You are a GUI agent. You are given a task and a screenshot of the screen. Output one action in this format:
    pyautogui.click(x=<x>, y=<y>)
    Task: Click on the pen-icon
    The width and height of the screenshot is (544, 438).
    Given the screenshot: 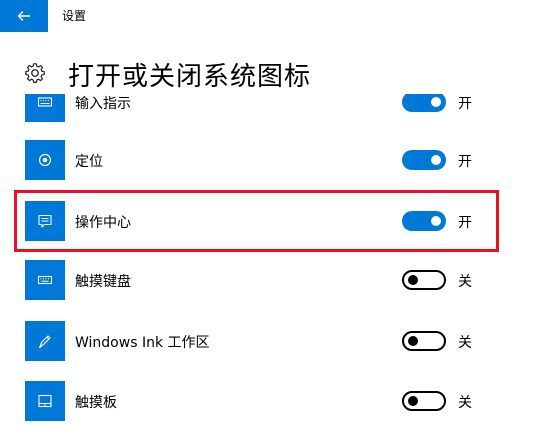 What is the action you would take?
    pyautogui.click(x=44, y=341)
    